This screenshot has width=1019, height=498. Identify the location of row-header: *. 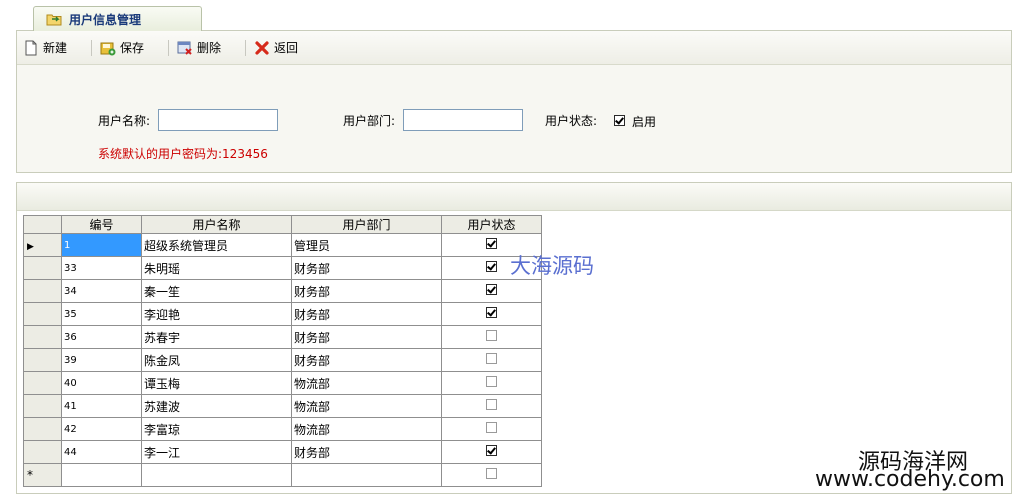
(42, 475).